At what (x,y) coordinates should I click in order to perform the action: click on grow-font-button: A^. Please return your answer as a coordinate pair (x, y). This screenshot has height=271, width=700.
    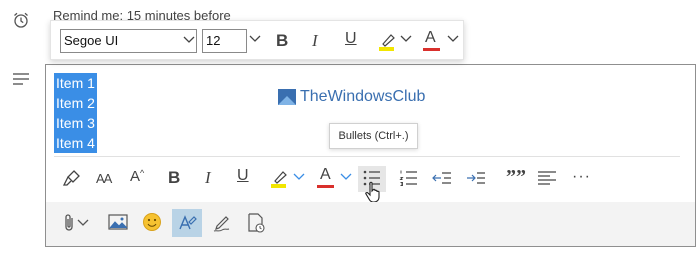
    Looking at the image, I should click on (137, 176).